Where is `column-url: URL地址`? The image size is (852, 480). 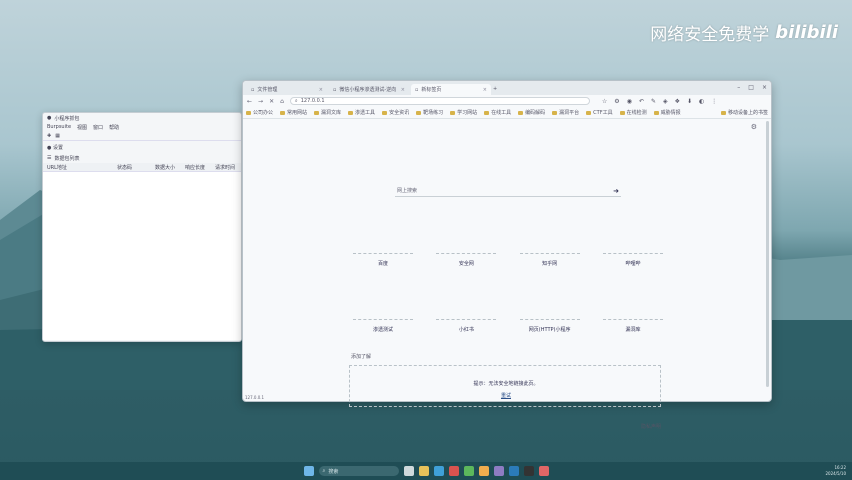
column-url: URL地址 is located at coordinates (82, 167).